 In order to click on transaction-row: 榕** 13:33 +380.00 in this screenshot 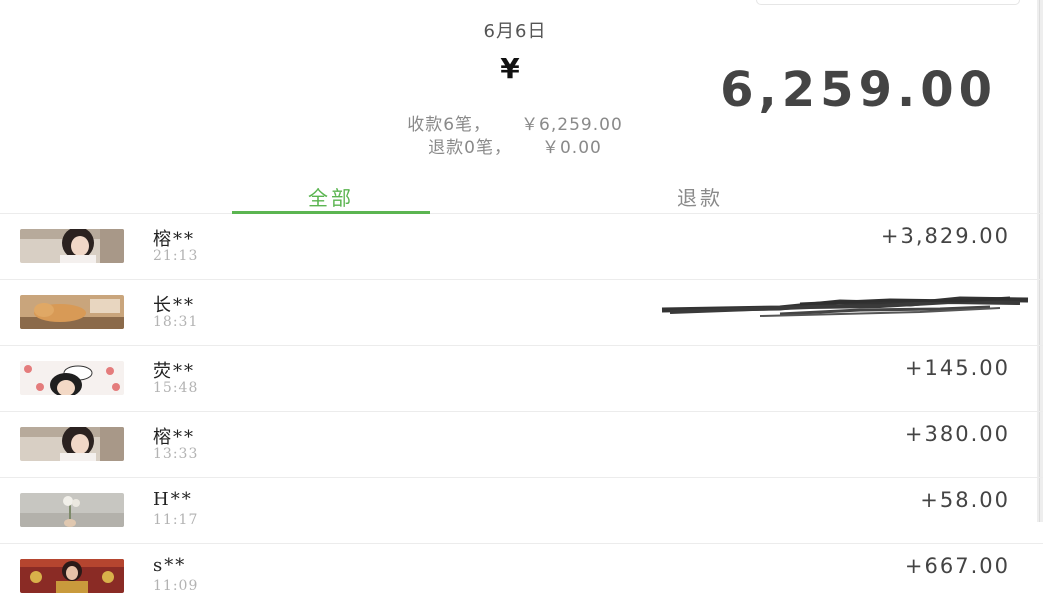, I will do `click(521, 445)`.